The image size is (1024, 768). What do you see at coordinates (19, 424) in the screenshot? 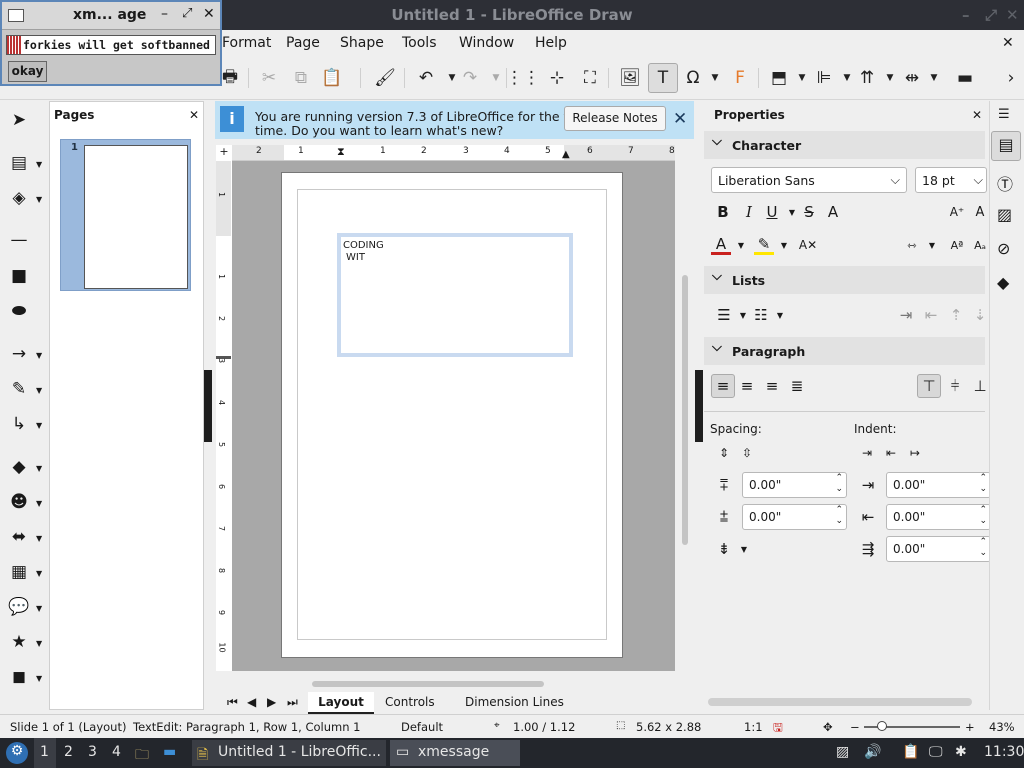
I see `connectors-icon: ↳` at bounding box center [19, 424].